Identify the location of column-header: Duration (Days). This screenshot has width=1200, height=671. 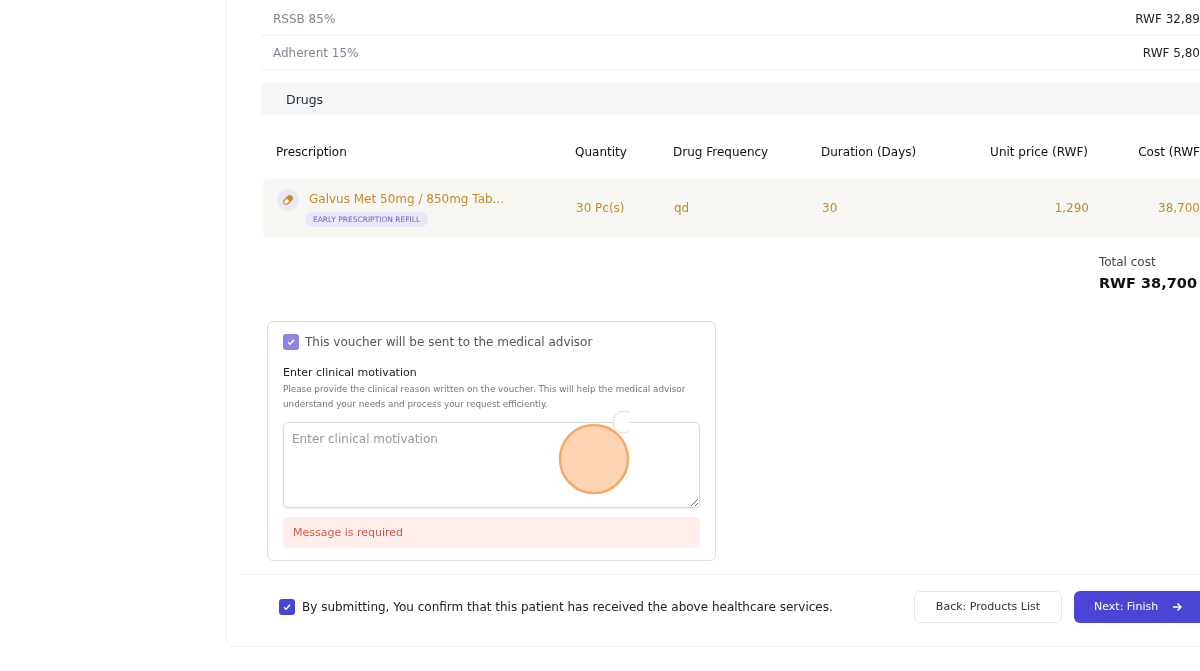
(869, 152).